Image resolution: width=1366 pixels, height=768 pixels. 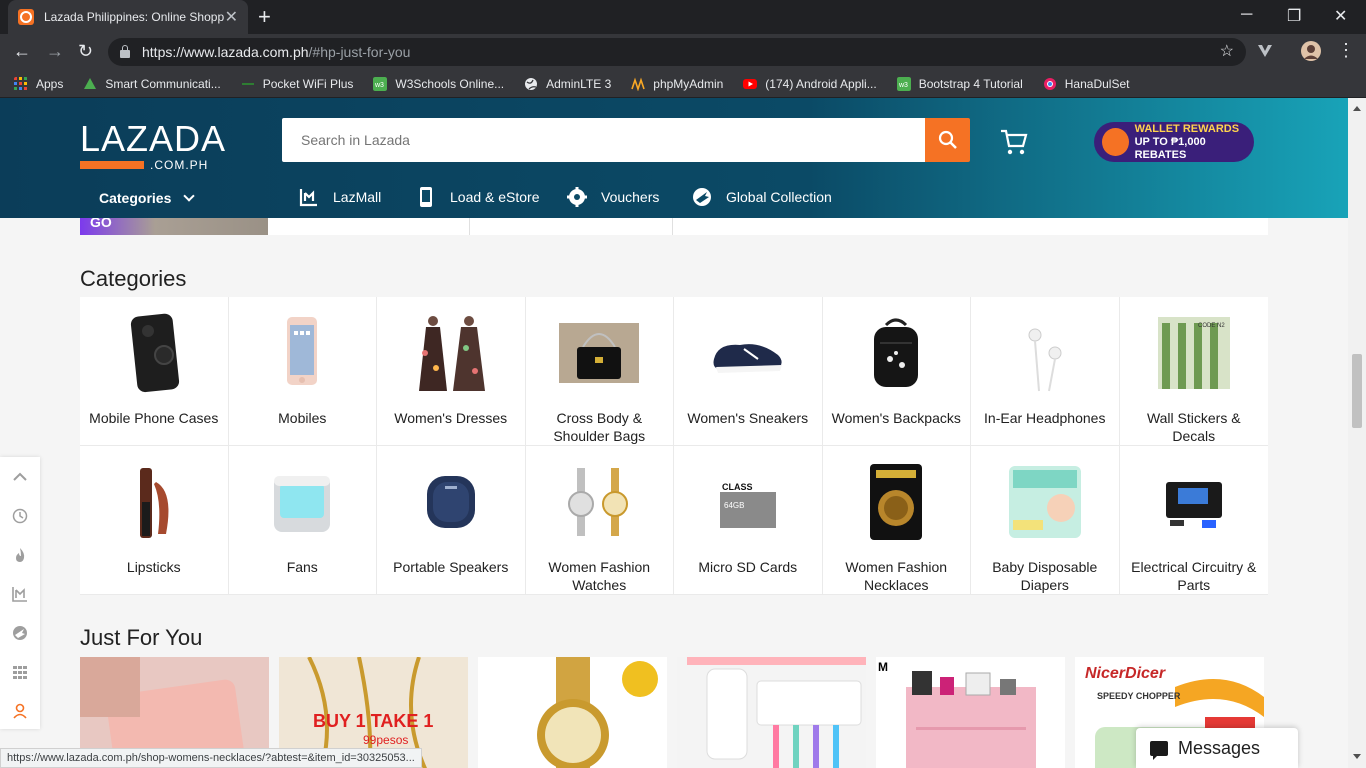 I want to click on category-electrical-circuitry: Electrical Circuitry & Parts, so click(x=1193, y=520).